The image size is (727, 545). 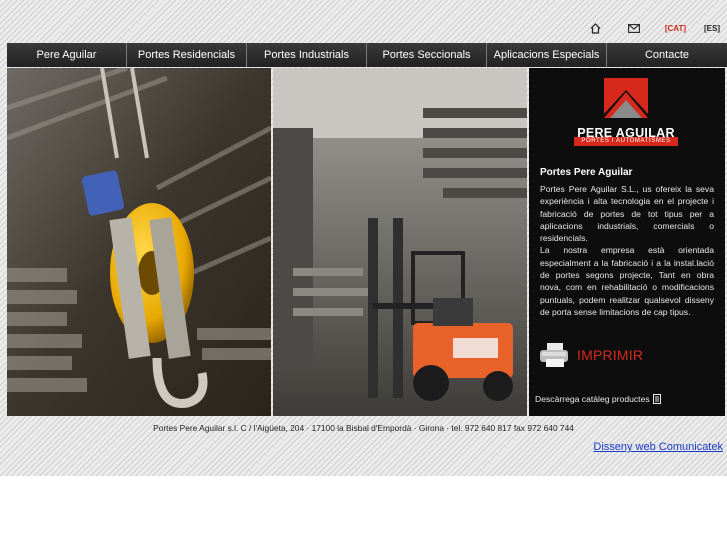 What do you see at coordinates (626, 141) in the screenshot?
I see `logo-tagline: PORTES I AUTOMATISMES` at bounding box center [626, 141].